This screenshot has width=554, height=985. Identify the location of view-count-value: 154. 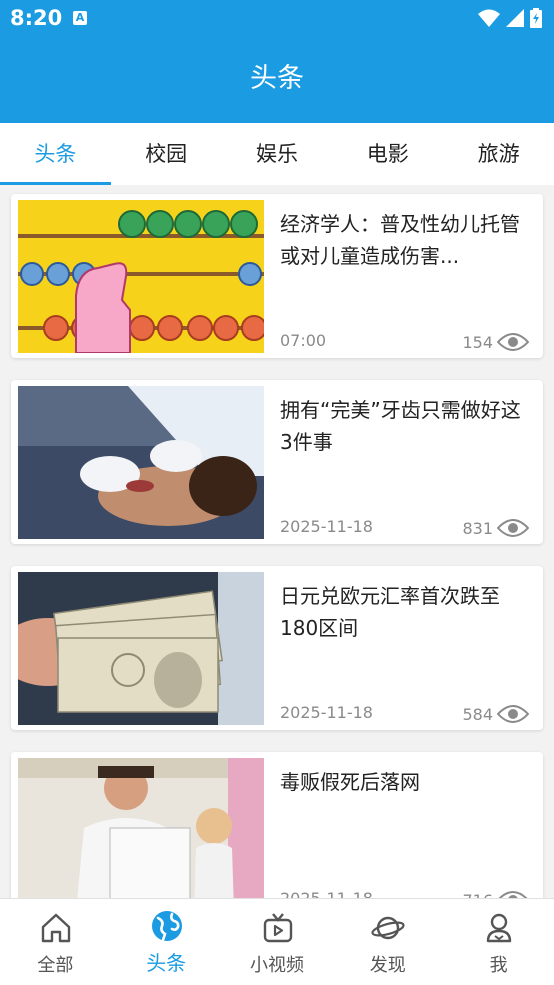
(477, 342).